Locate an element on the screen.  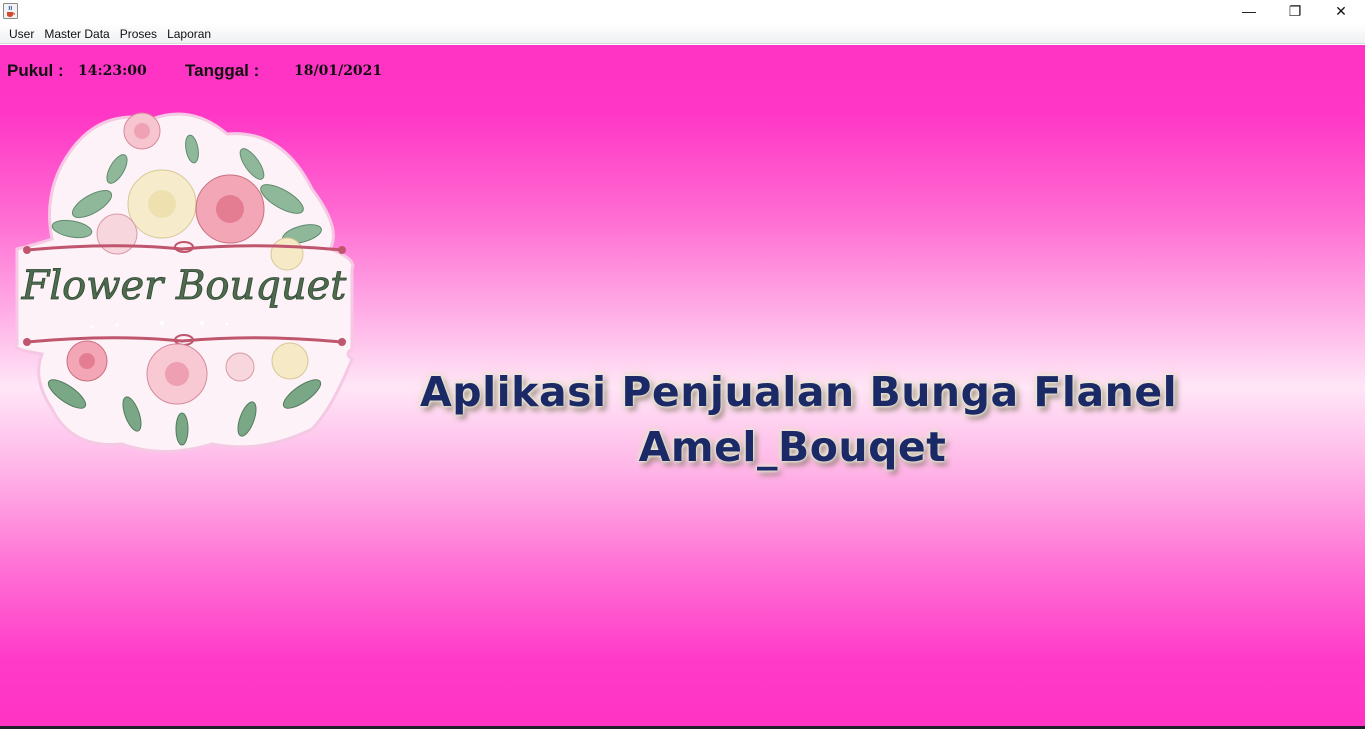
java-cup-icon is located at coordinates (10, 11).